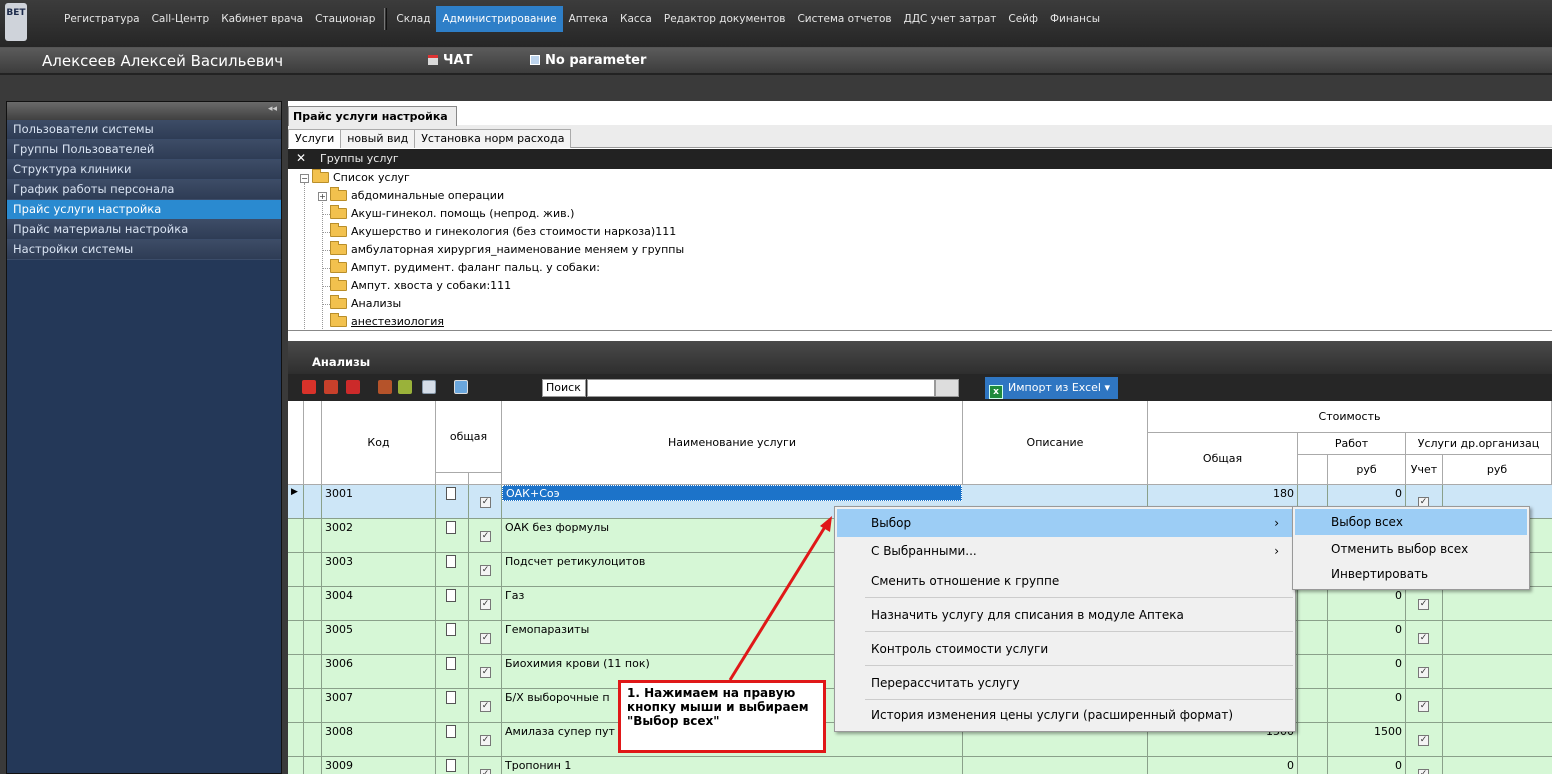 The width and height of the screenshot is (1552, 774). Describe the element at coordinates (365, 304) in the screenshot. I see `tree-item: Анализы` at that location.